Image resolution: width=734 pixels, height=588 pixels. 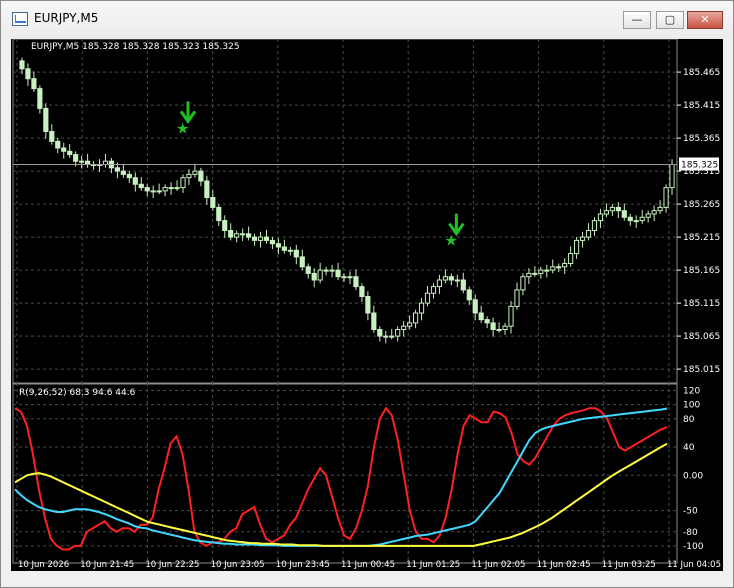 I want to click on close-button: ✕, so click(x=705, y=20).